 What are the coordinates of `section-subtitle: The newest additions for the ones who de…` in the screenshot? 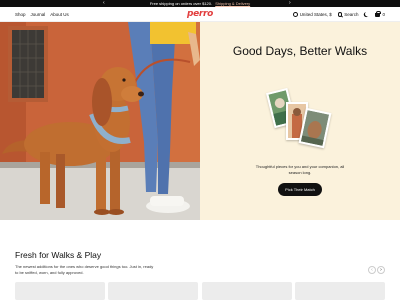 It's located at (84, 269).